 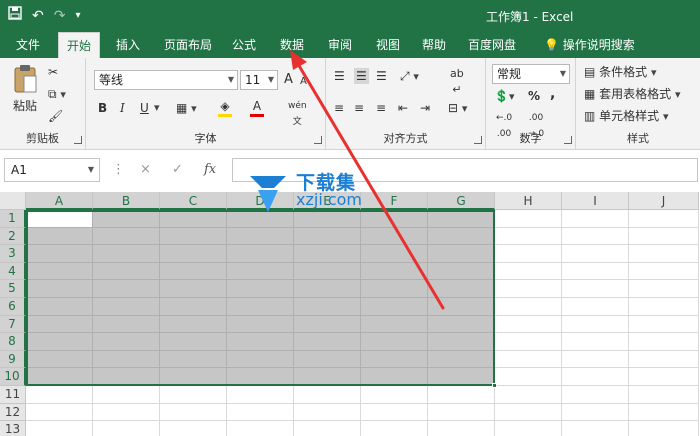 I want to click on cell-i5, so click(x=595, y=289).